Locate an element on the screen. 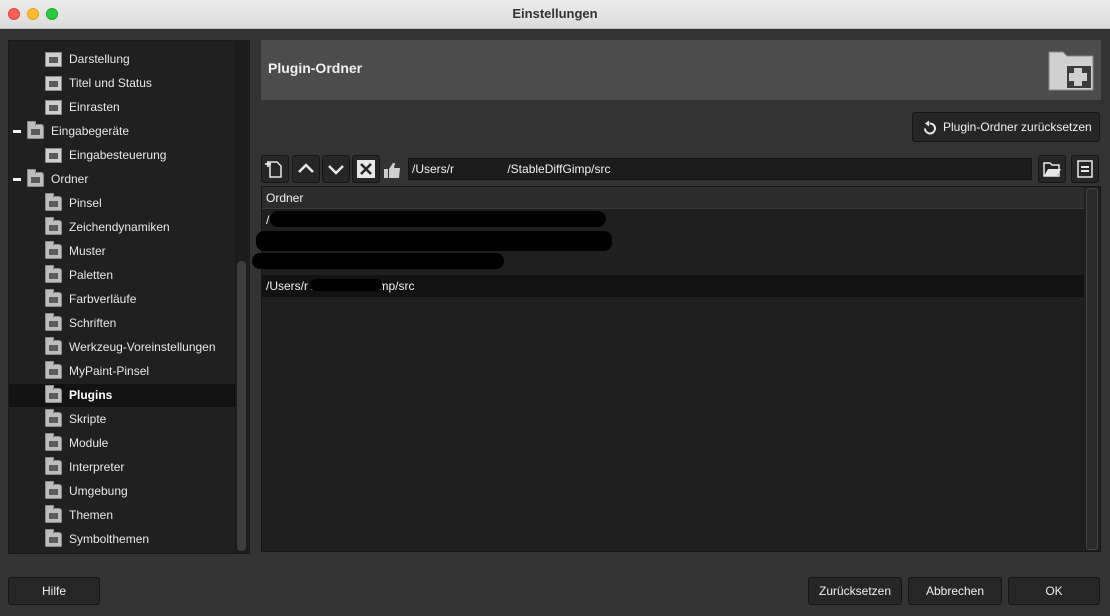  sidebar-item-label: Farbverläufe is located at coordinates (103, 299).